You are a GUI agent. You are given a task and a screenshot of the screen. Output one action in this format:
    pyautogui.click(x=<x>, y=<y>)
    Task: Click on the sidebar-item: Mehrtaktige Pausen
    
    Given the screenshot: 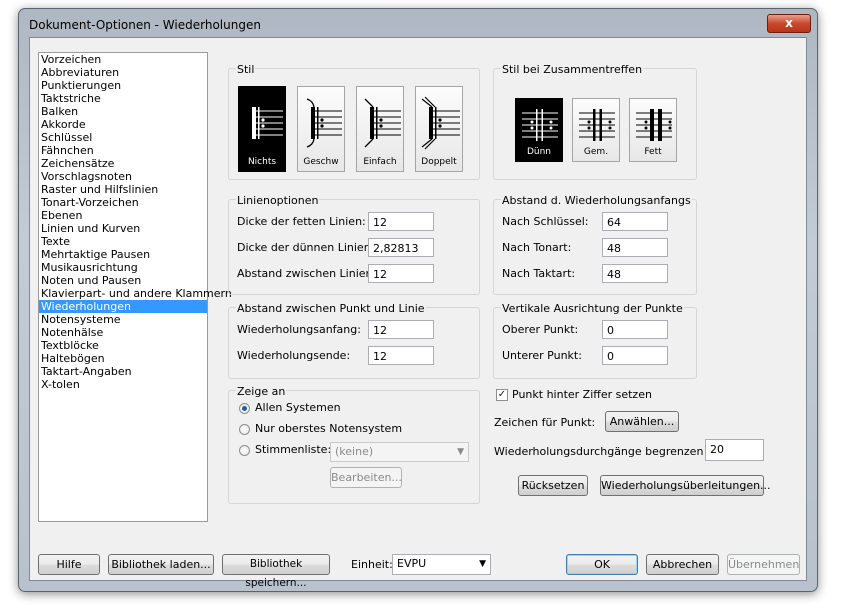 What is the action you would take?
    pyautogui.click(x=123, y=254)
    